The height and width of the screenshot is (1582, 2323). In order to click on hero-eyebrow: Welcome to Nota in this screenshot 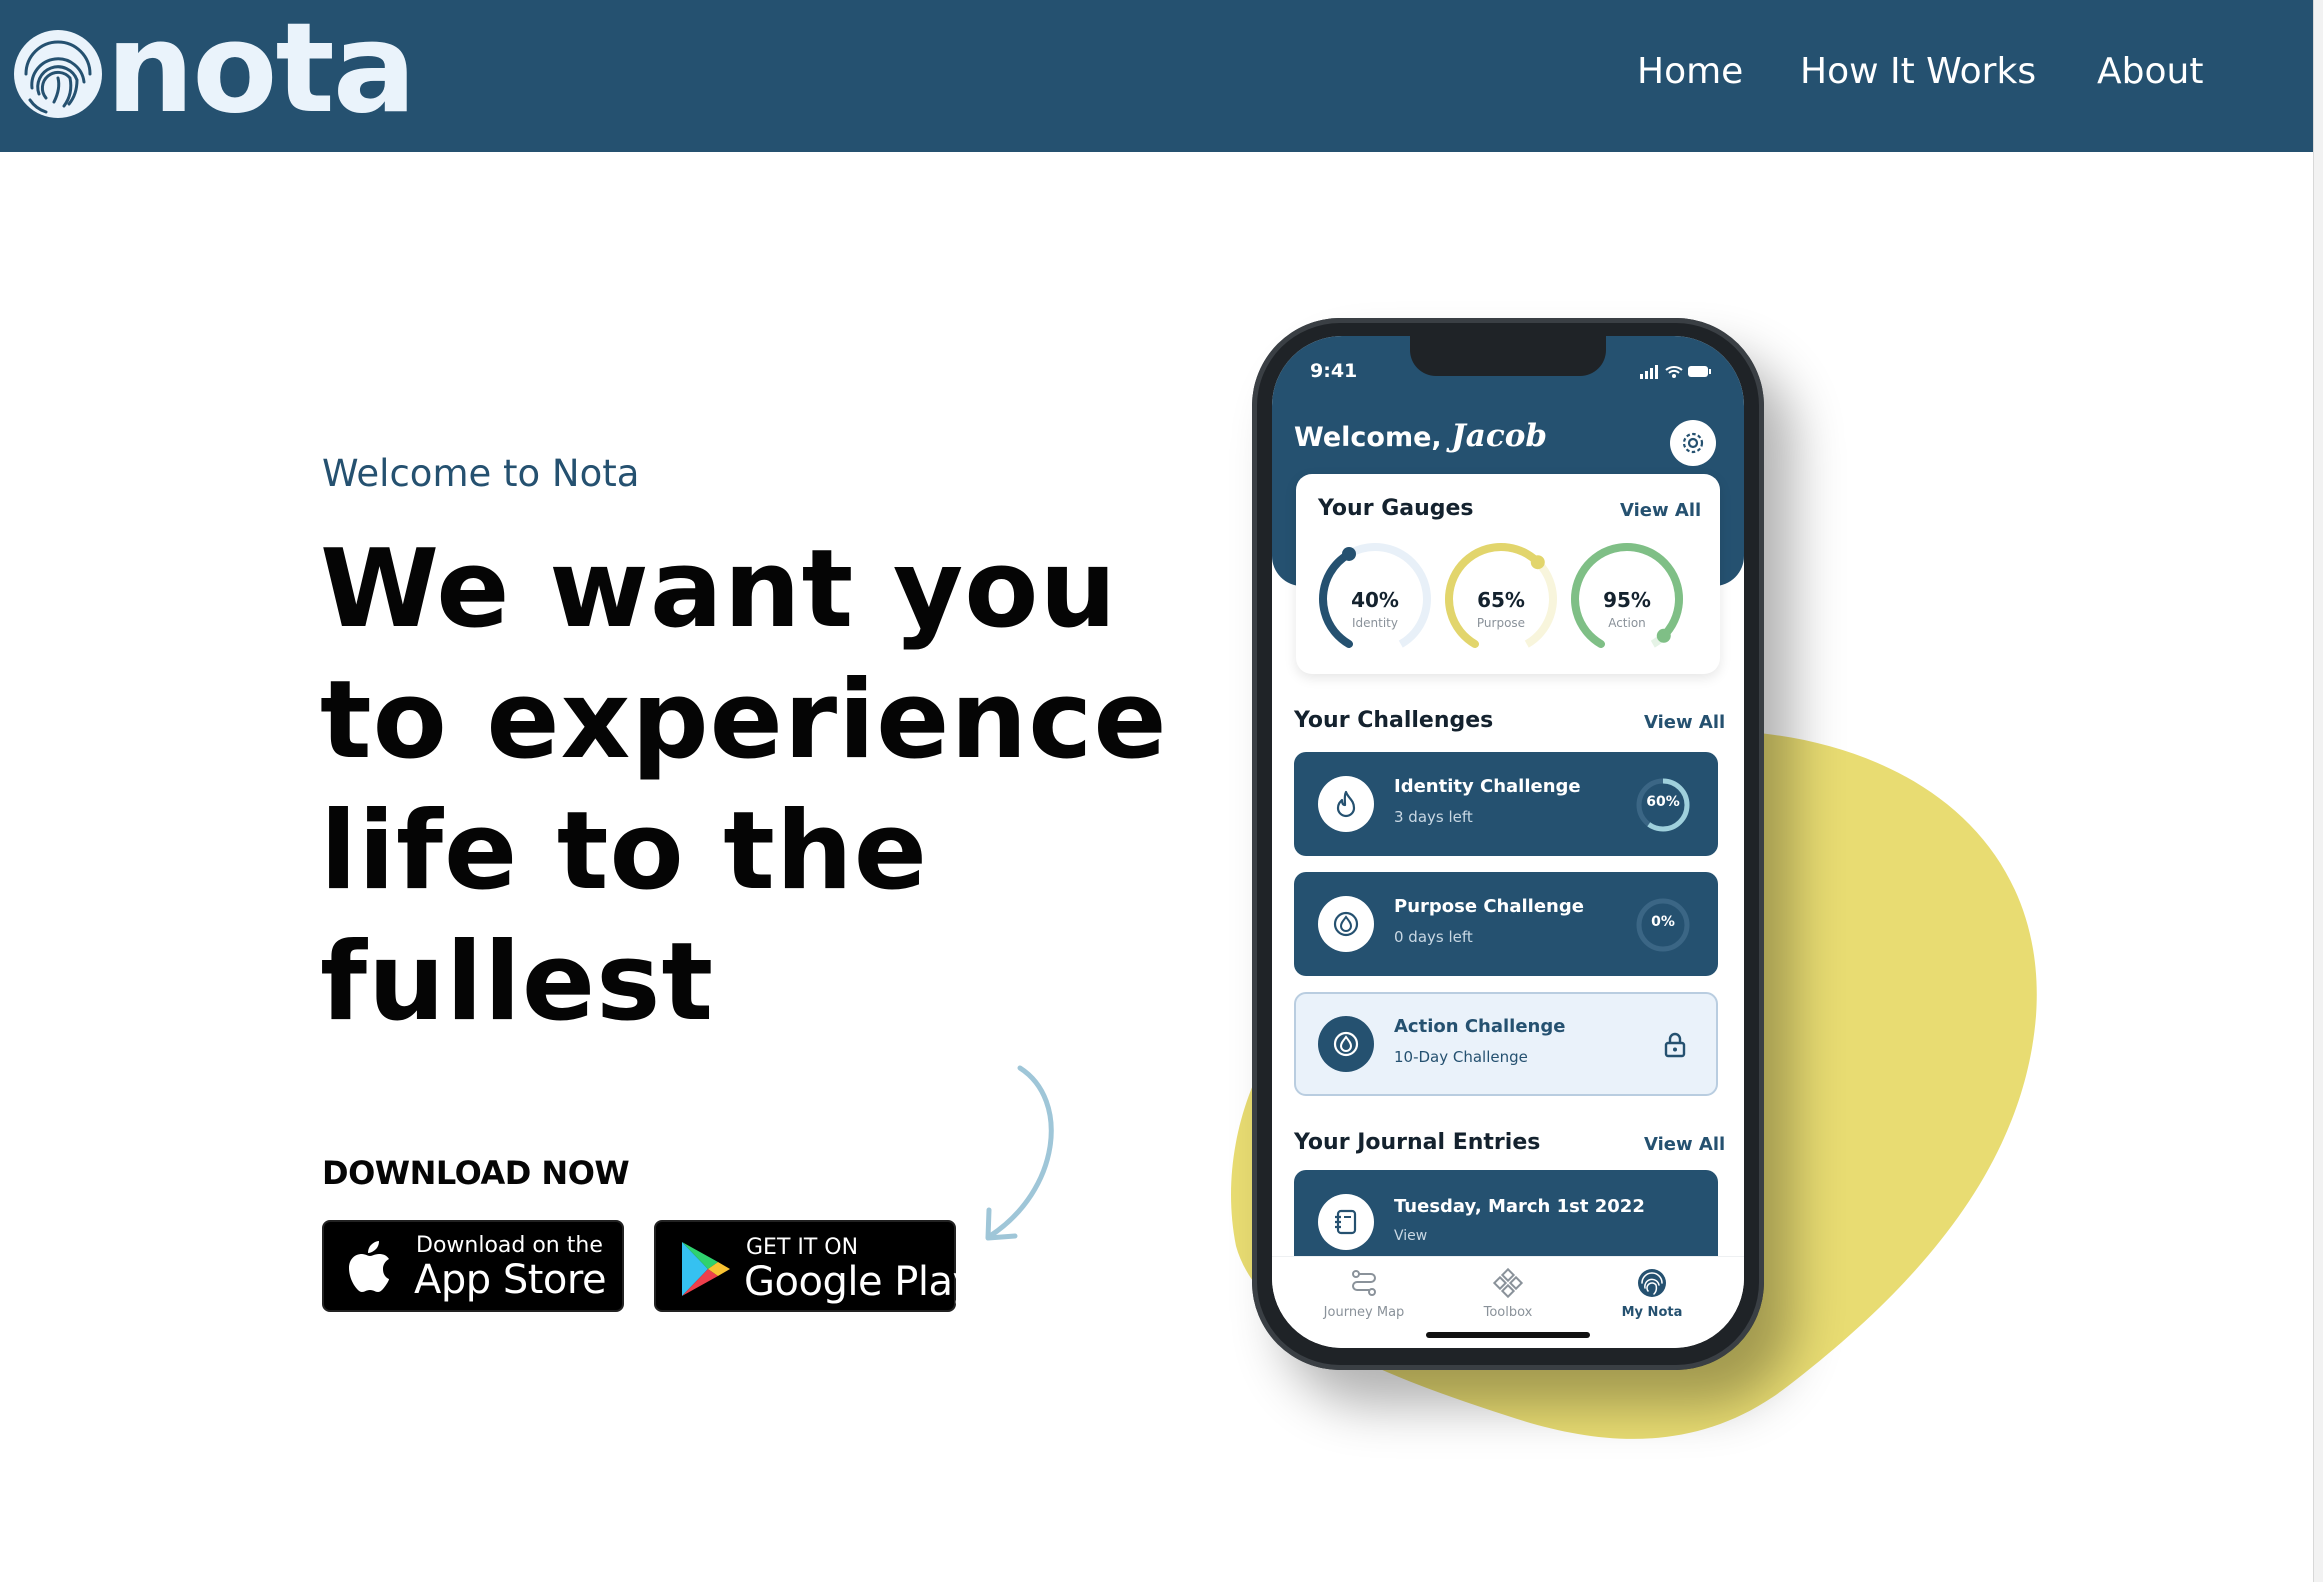, I will do `click(481, 473)`.